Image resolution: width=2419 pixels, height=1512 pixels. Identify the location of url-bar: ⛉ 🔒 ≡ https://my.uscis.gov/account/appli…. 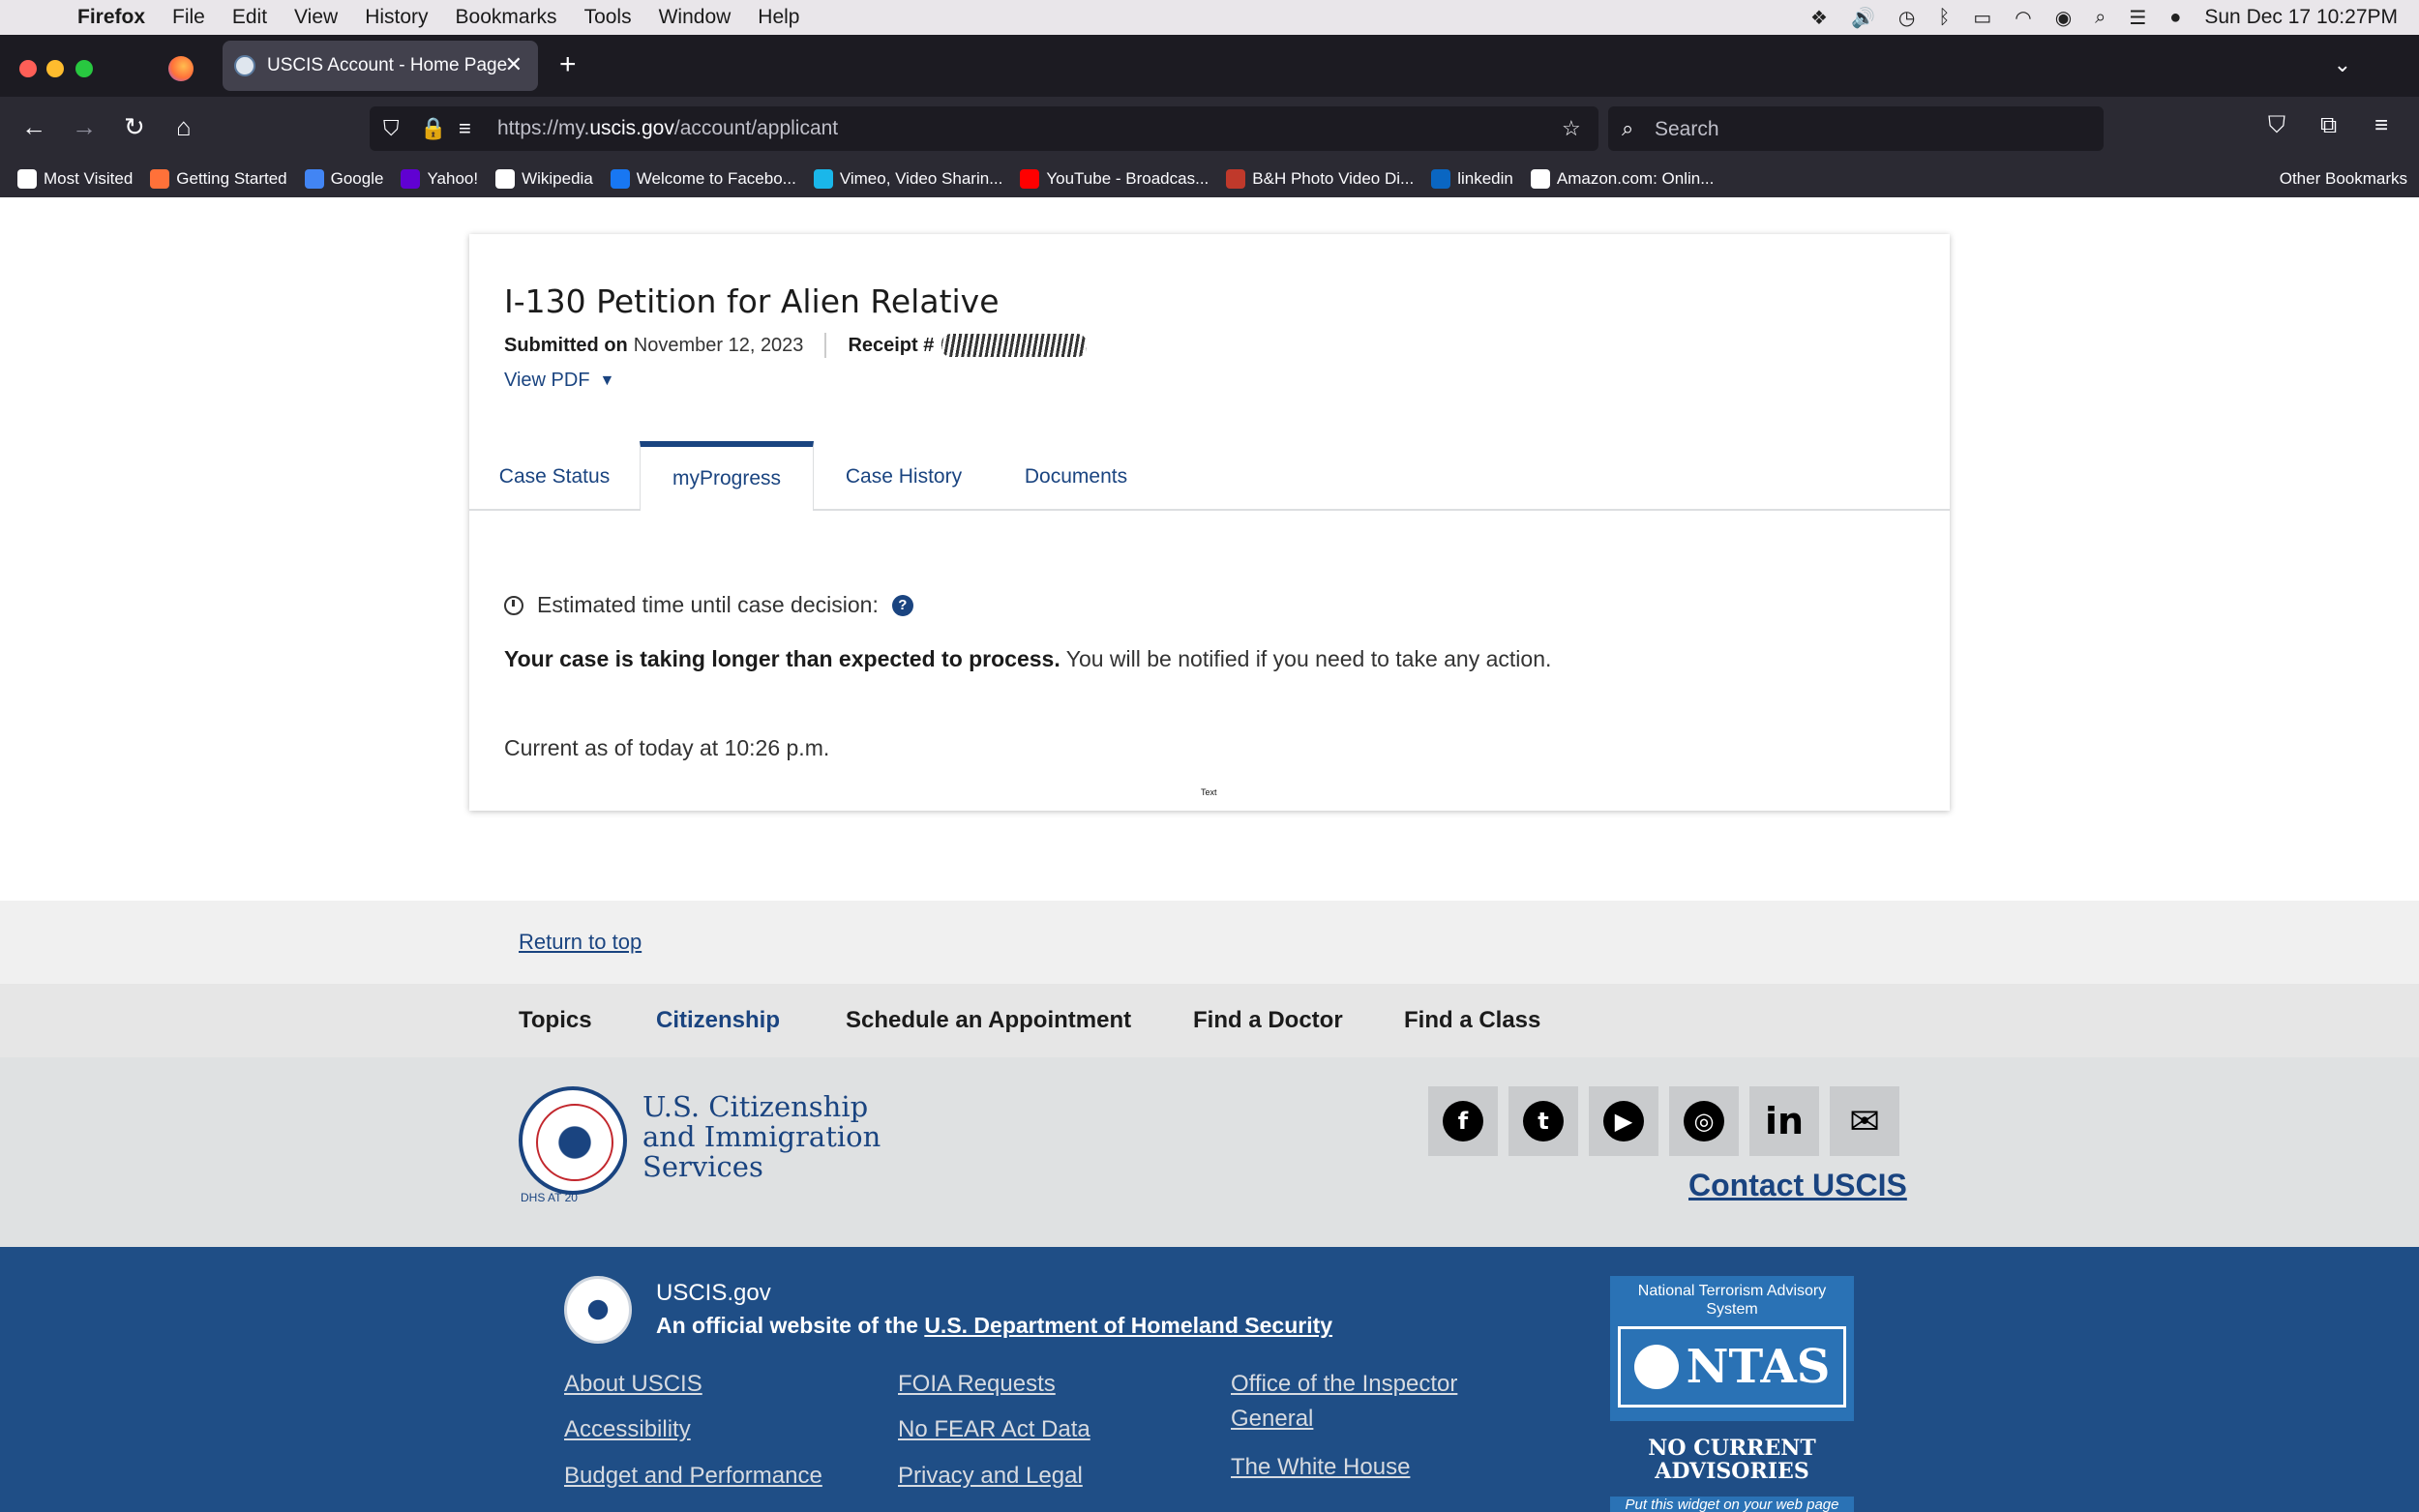
(984, 129).